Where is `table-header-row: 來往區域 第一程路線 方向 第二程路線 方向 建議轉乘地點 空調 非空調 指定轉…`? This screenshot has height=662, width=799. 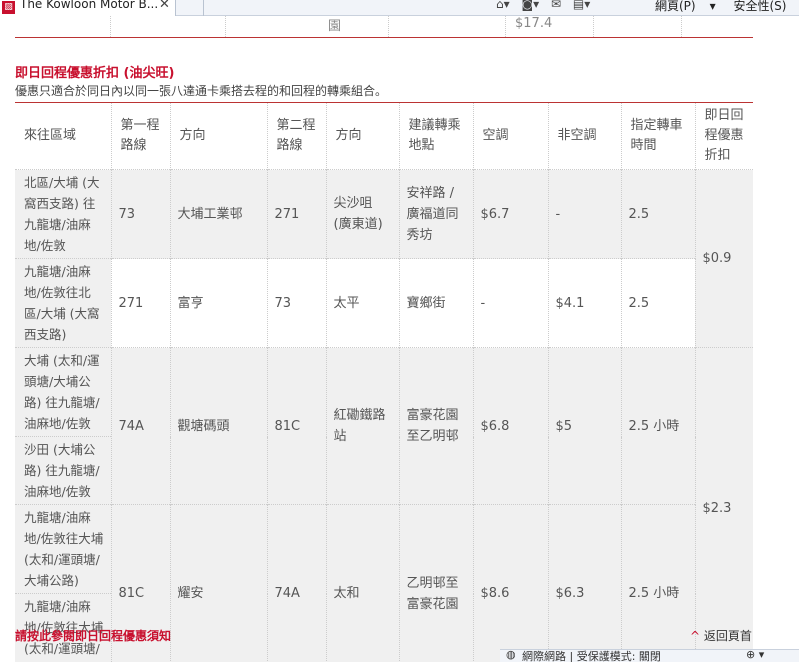 table-header-row: 來往區域 第一程路線 方向 第二程路線 方向 建議轉乘地點 空調 非空調 指定轉… is located at coordinates (384, 136).